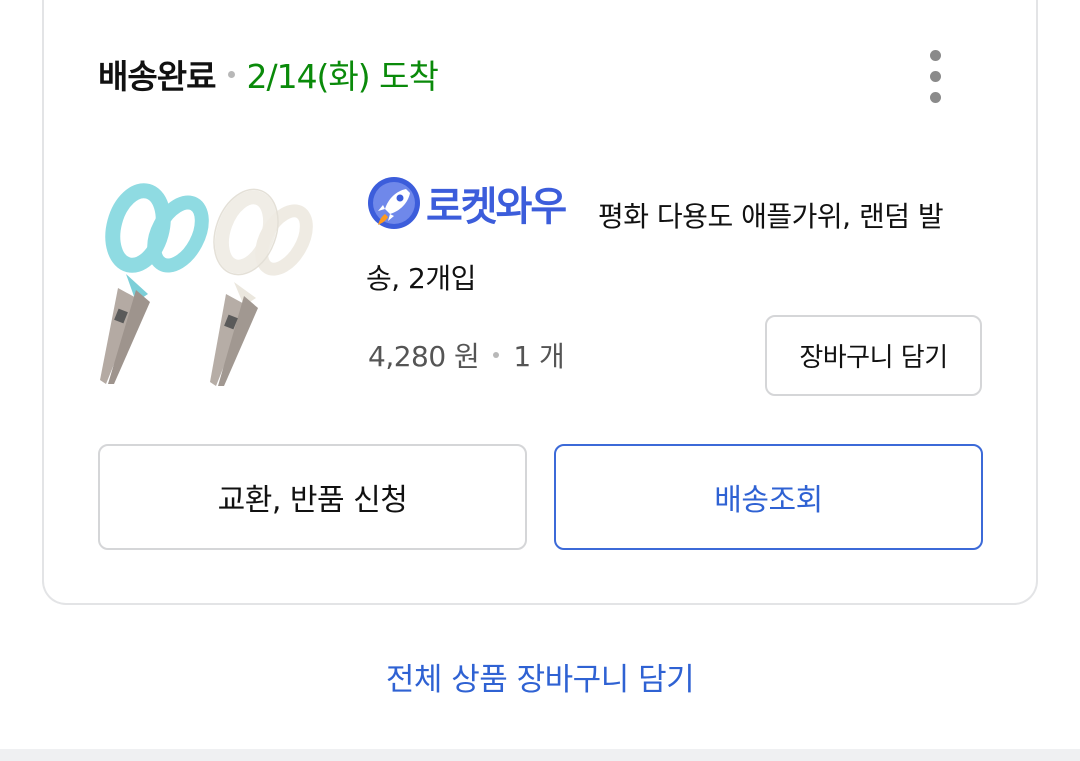  I want to click on product-name: 평화 다용도 애플가위, 랜덤 발송, 2개입, so click(666, 248).